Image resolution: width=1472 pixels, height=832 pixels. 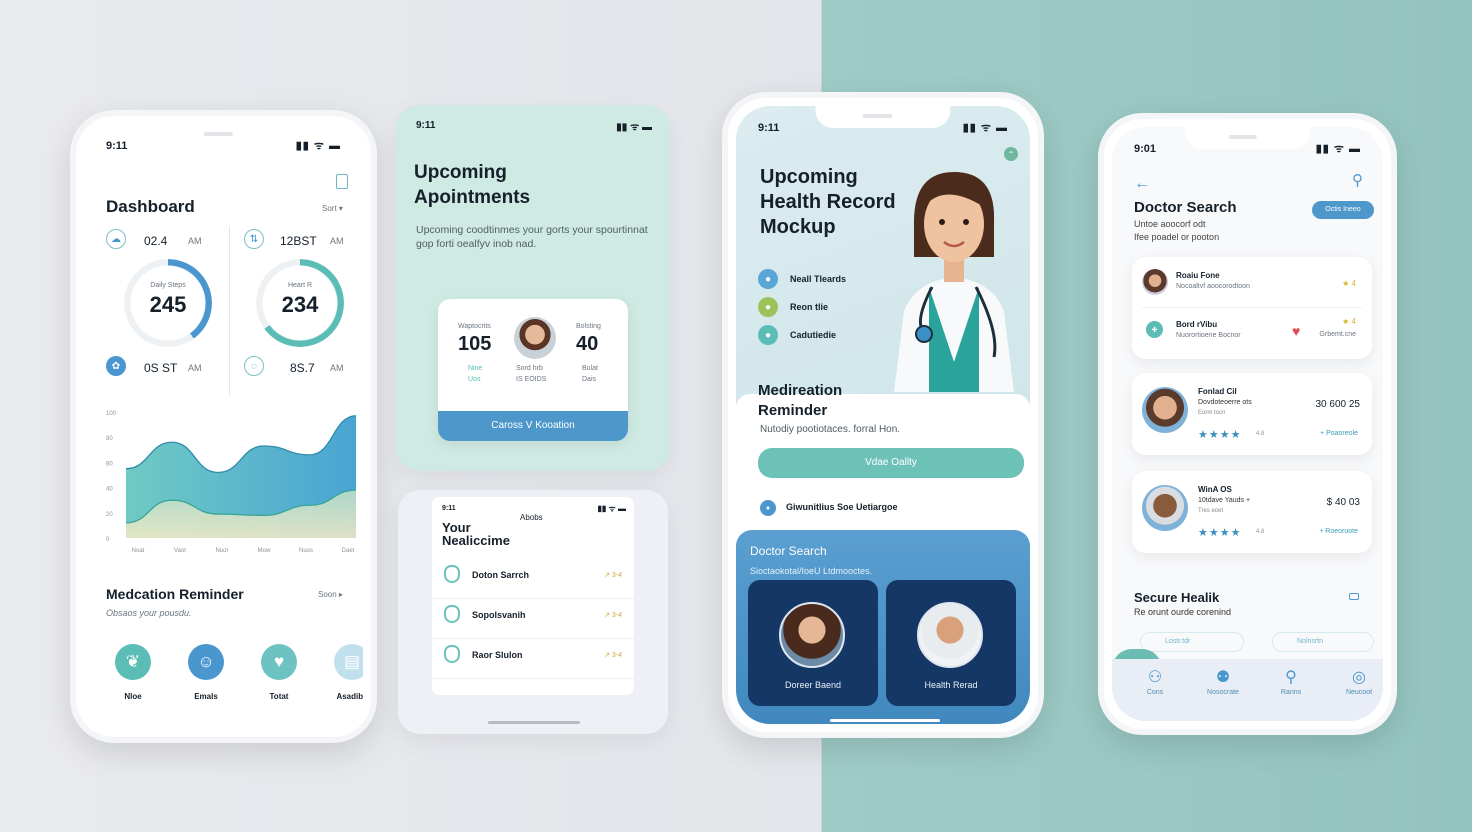 I want to click on page-title: Doctor Search, so click(x=1185, y=207).